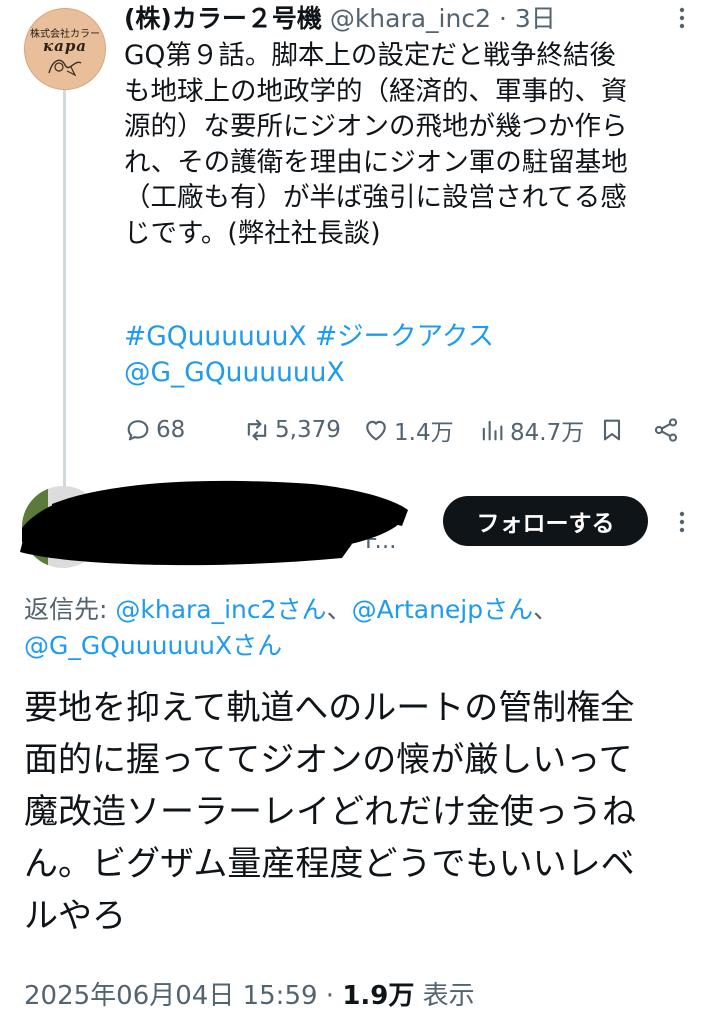 The width and height of the screenshot is (720, 1012). What do you see at coordinates (171, 430) in the screenshot?
I see `reply-count: 68` at bounding box center [171, 430].